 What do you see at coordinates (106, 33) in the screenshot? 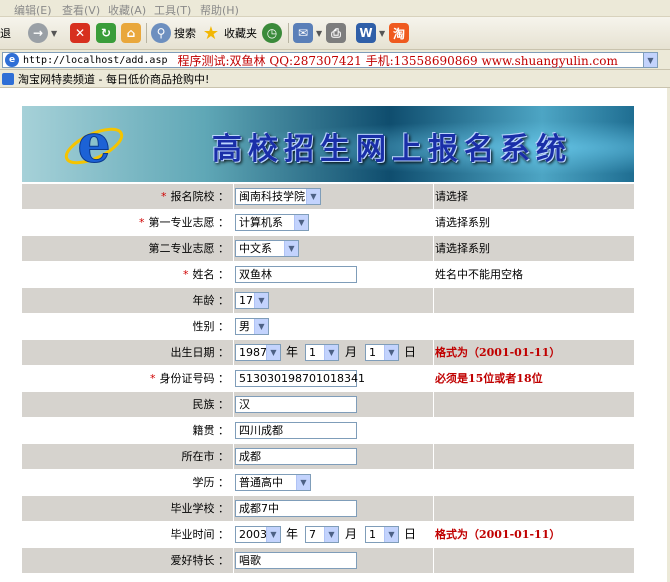
I see `refresh-button: ↻` at bounding box center [106, 33].